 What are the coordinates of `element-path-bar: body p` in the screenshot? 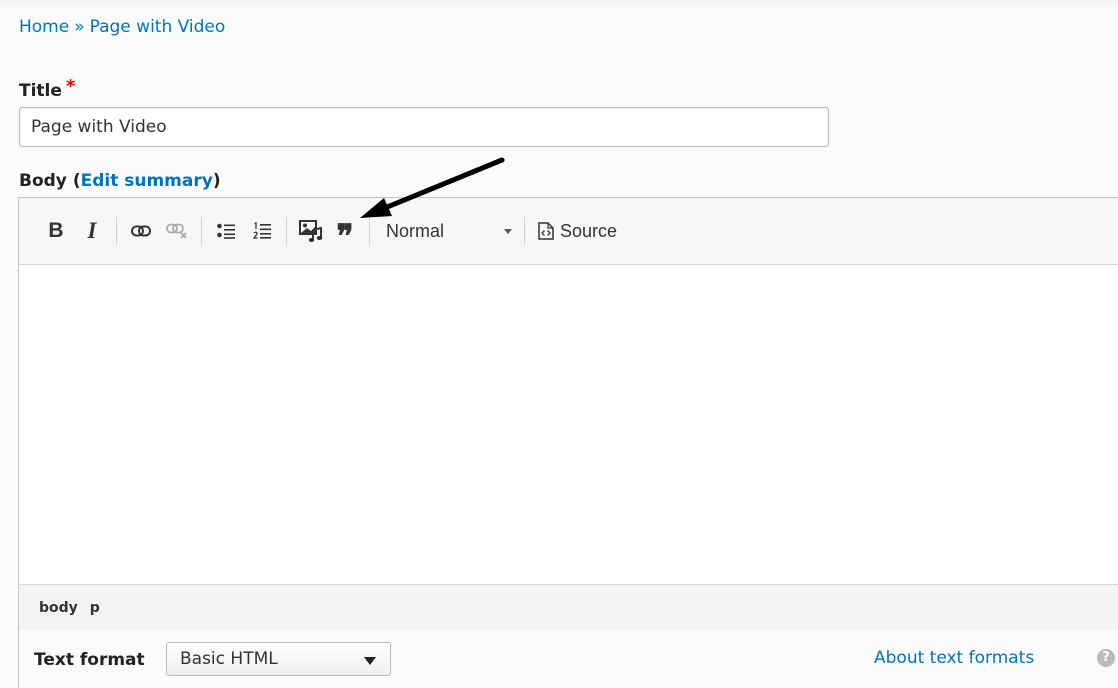 It's located at (568, 607).